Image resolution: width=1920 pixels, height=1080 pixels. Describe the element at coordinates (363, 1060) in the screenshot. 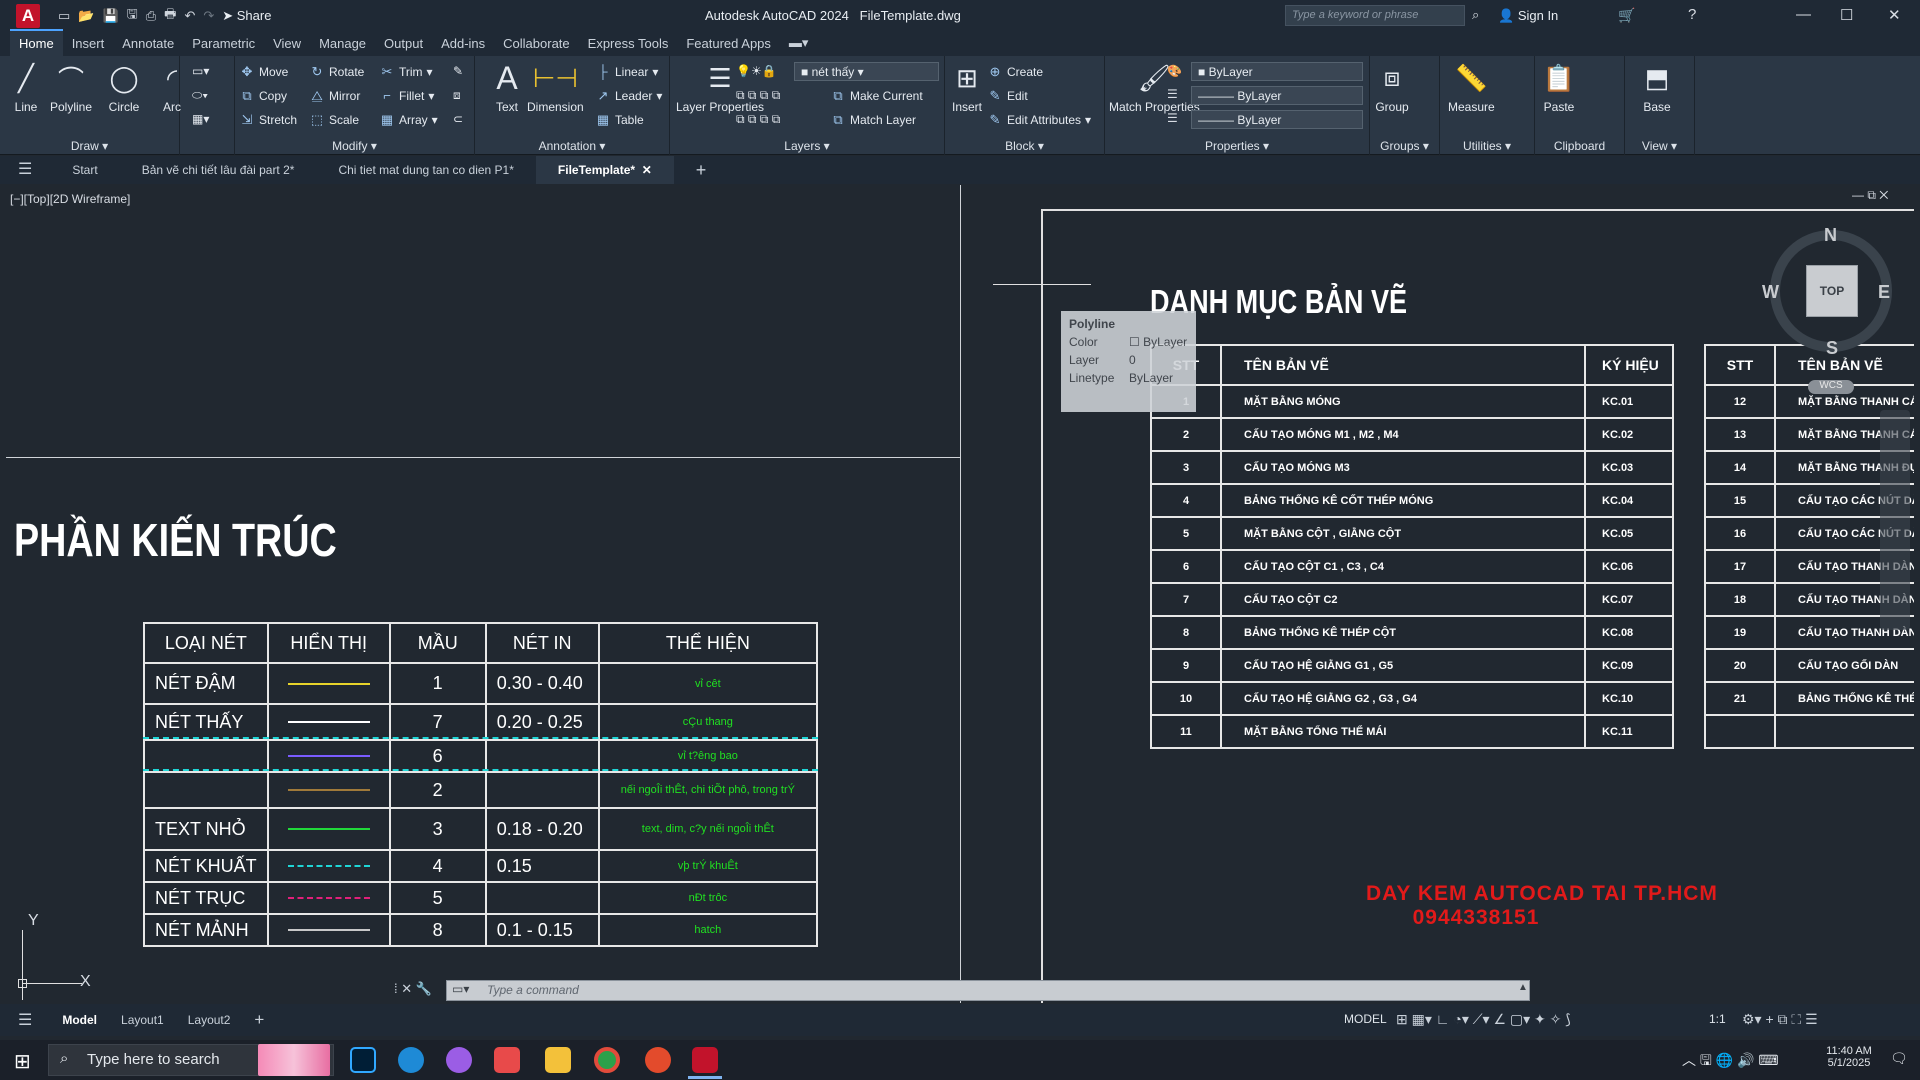

I see `photoshop-icon` at that location.